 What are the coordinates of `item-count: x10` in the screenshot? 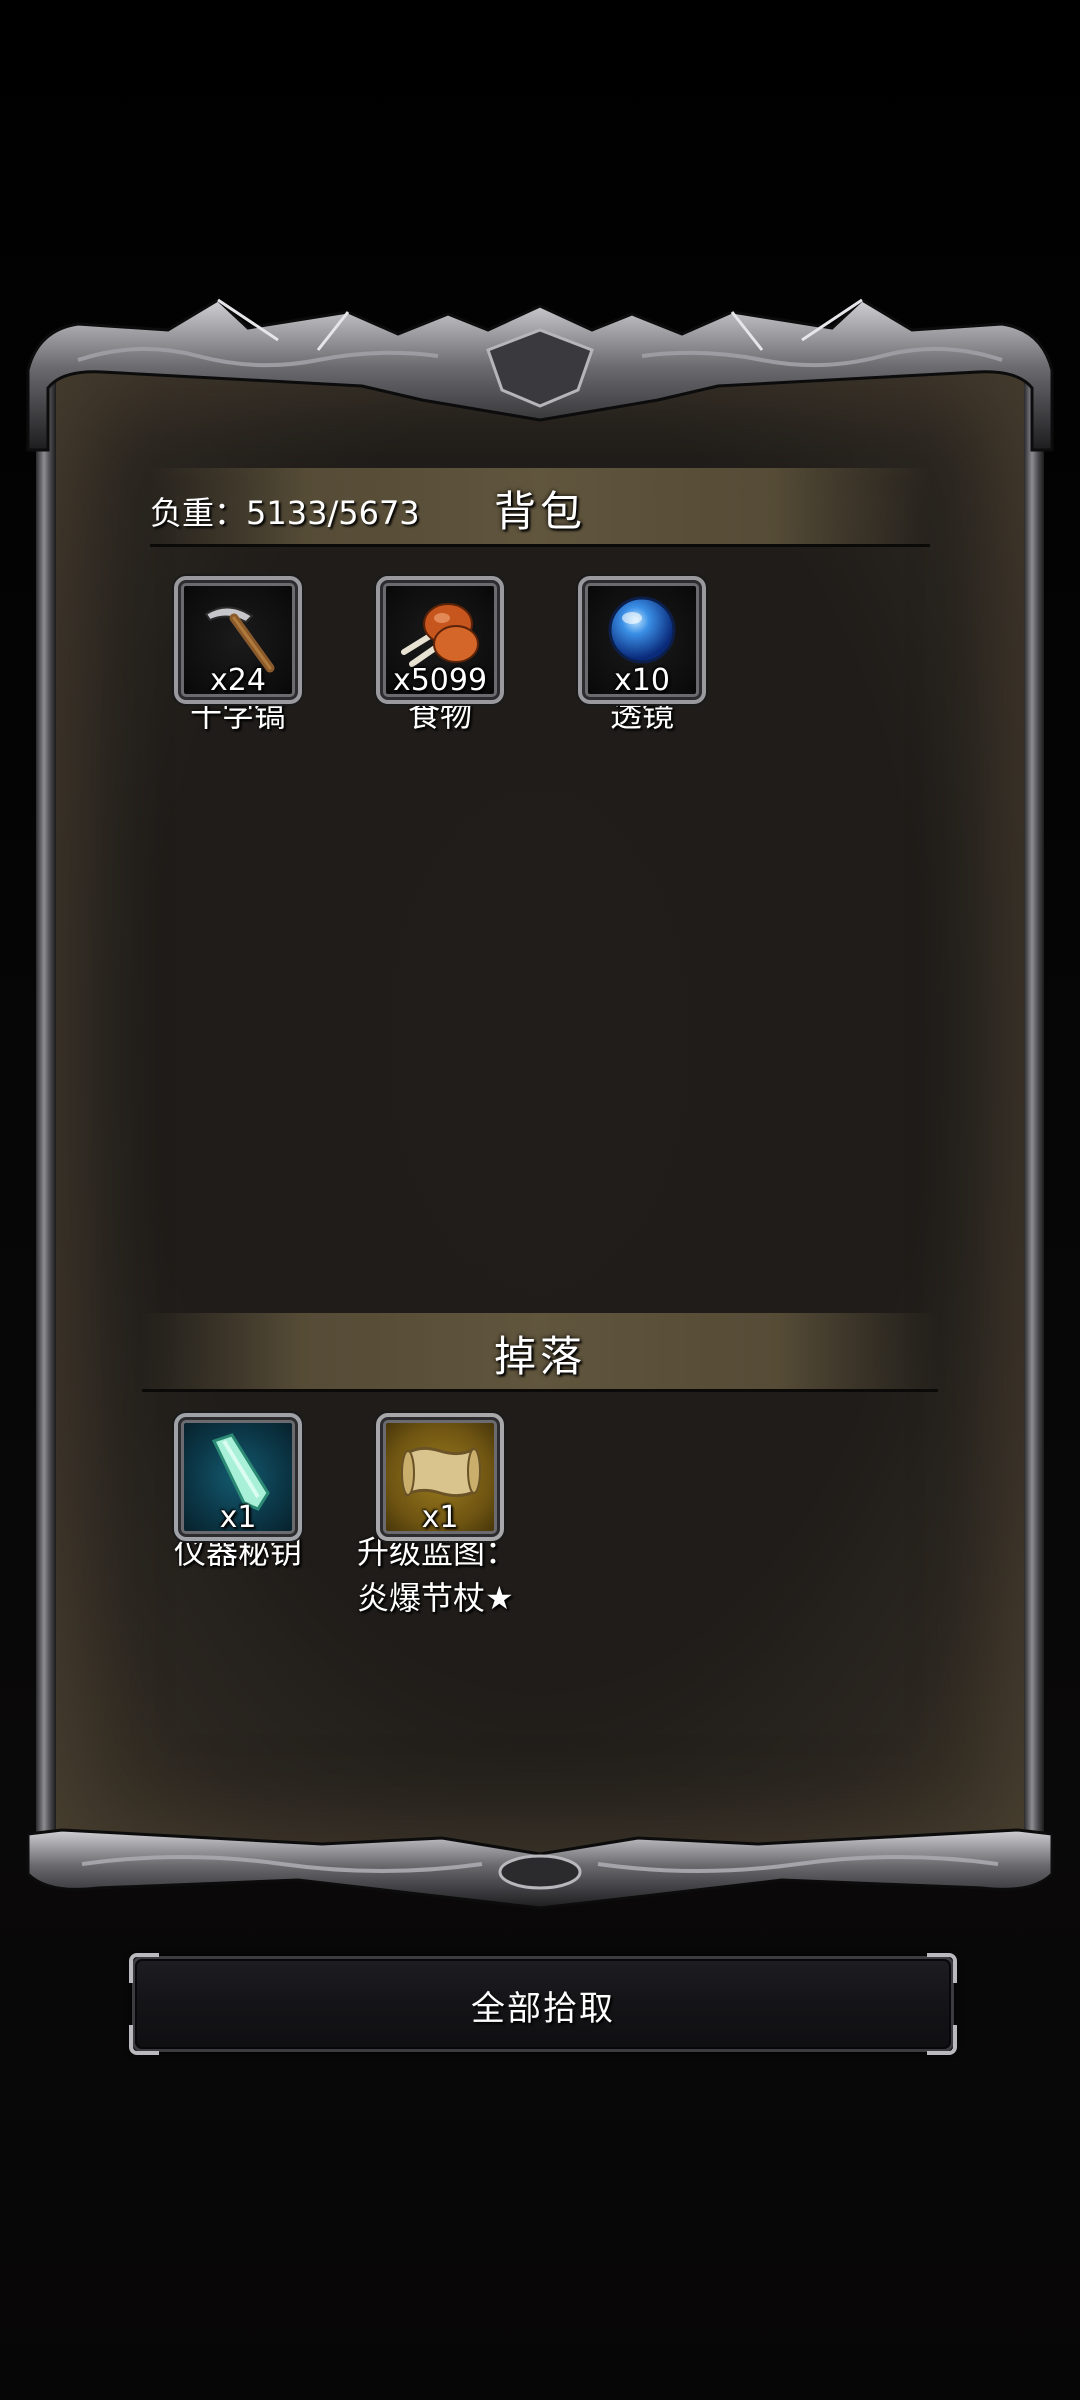 It's located at (642, 680).